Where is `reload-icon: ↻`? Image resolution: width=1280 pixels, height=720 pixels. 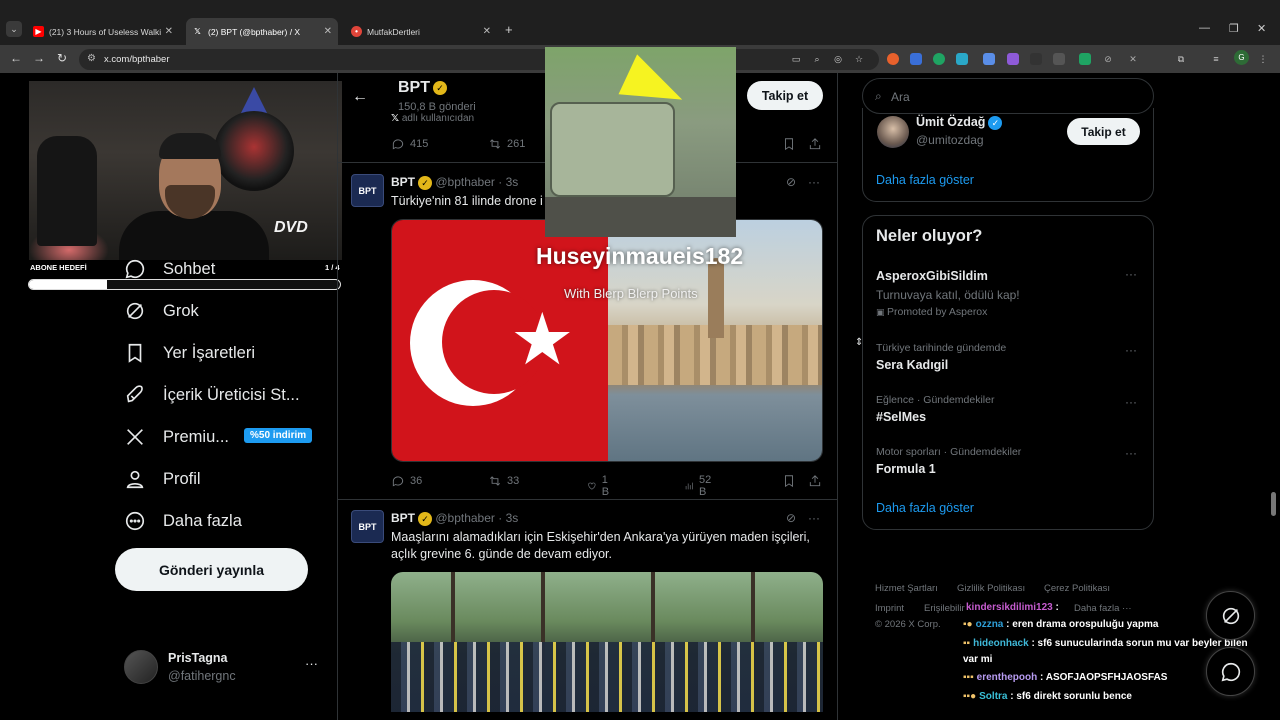 reload-icon: ↻ is located at coordinates (62, 58).